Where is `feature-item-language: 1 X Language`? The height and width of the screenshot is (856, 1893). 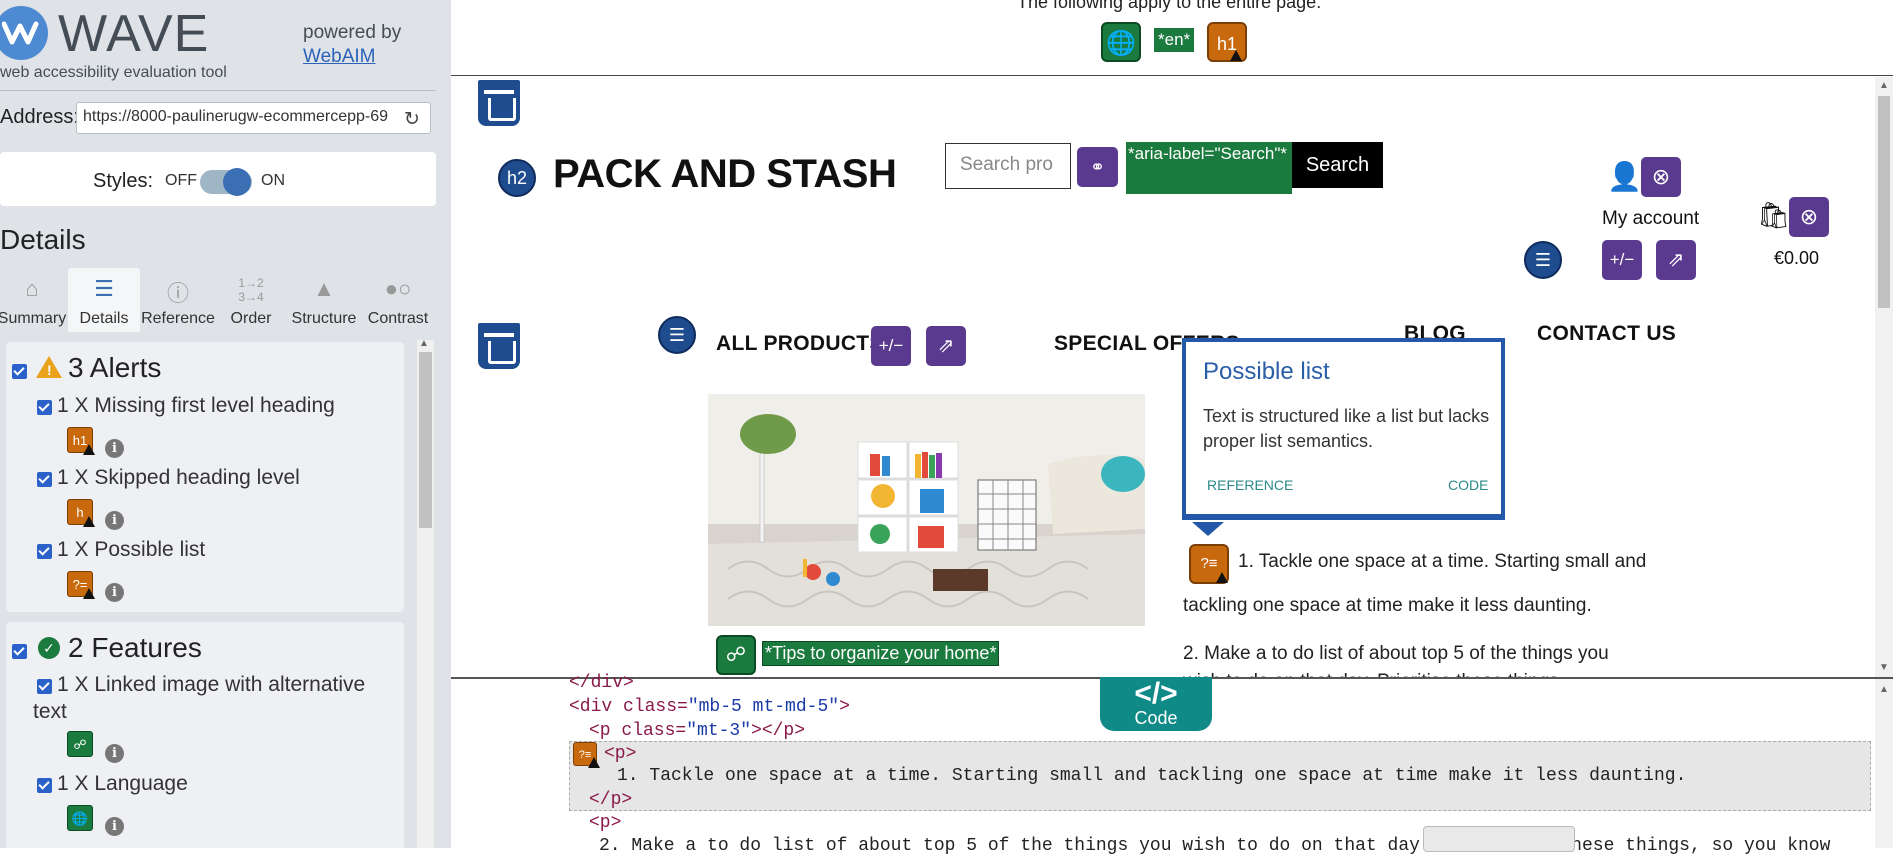 feature-item-language: 1 X Language is located at coordinates (122, 783).